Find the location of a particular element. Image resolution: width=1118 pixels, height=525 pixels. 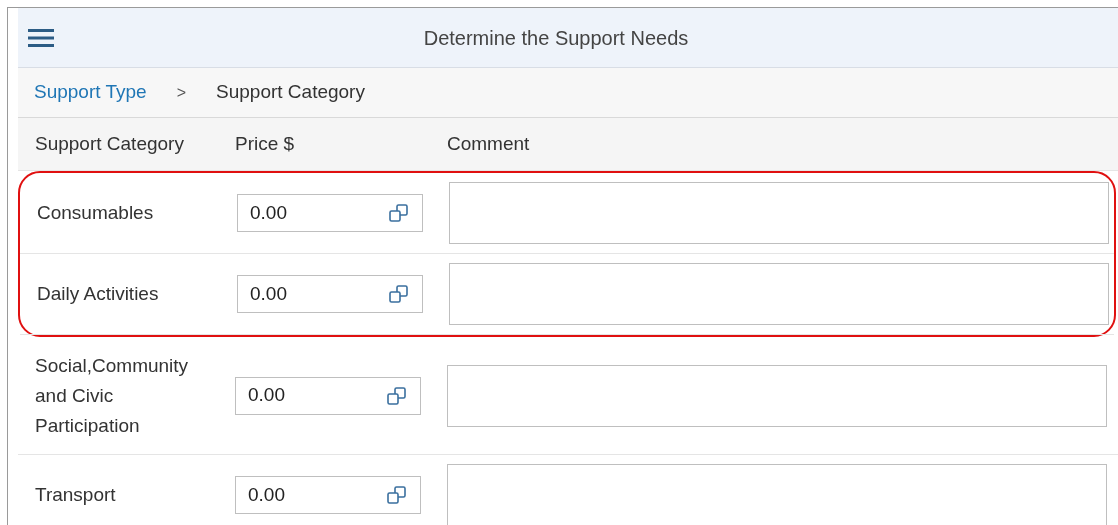

breadcrumb-link: Support Type is located at coordinates (90, 92).